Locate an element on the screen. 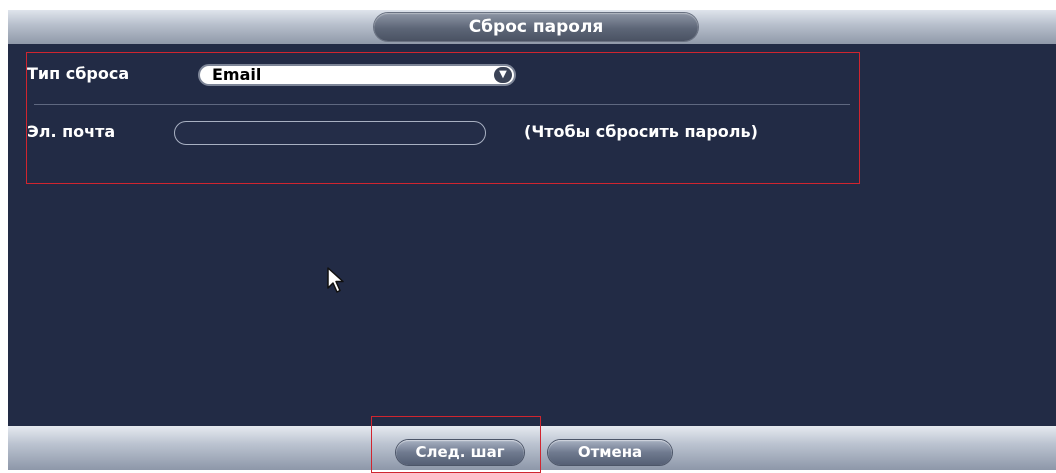 The height and width of the screenshot is (473, 1056). cancel-button: Отмена is located at coordinates (610, 452).